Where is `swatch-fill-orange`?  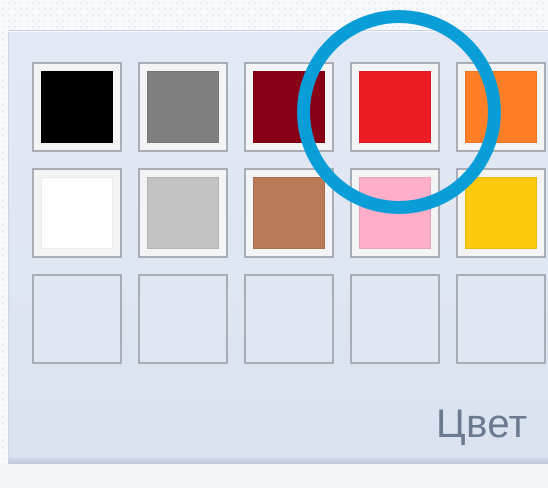 swatch-fill-orange is located at coordinates (501, 107).